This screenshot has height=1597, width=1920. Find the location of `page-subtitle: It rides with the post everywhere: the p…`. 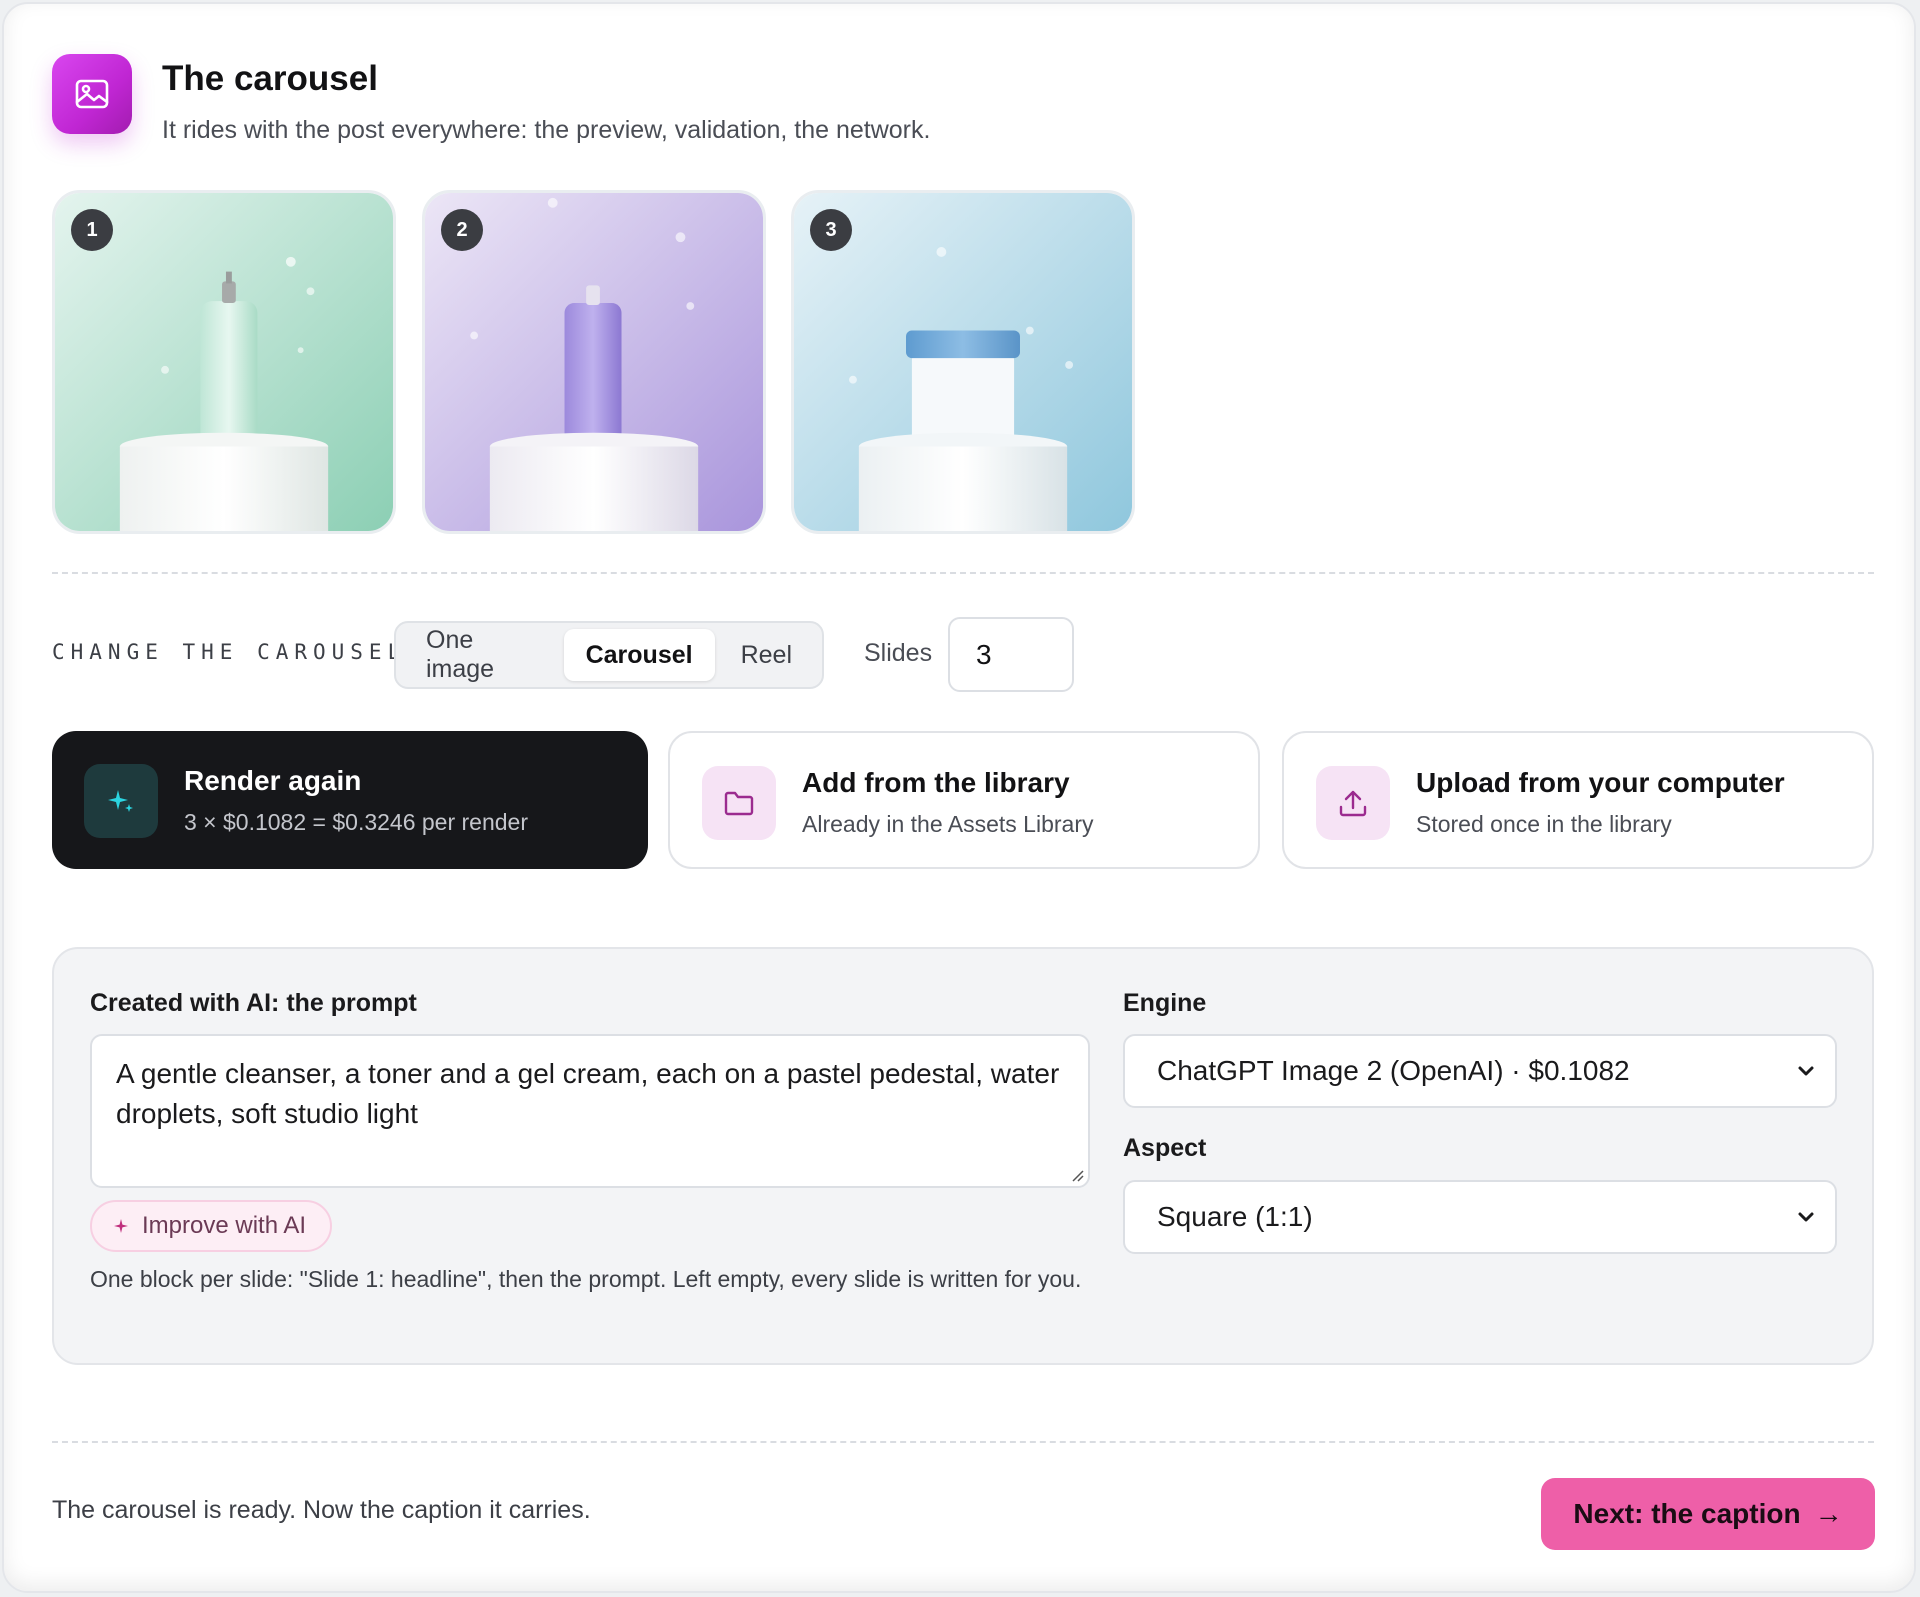

page-subtitle: It rides with the post everywhere: the p… is located at coordinates (546, 130).